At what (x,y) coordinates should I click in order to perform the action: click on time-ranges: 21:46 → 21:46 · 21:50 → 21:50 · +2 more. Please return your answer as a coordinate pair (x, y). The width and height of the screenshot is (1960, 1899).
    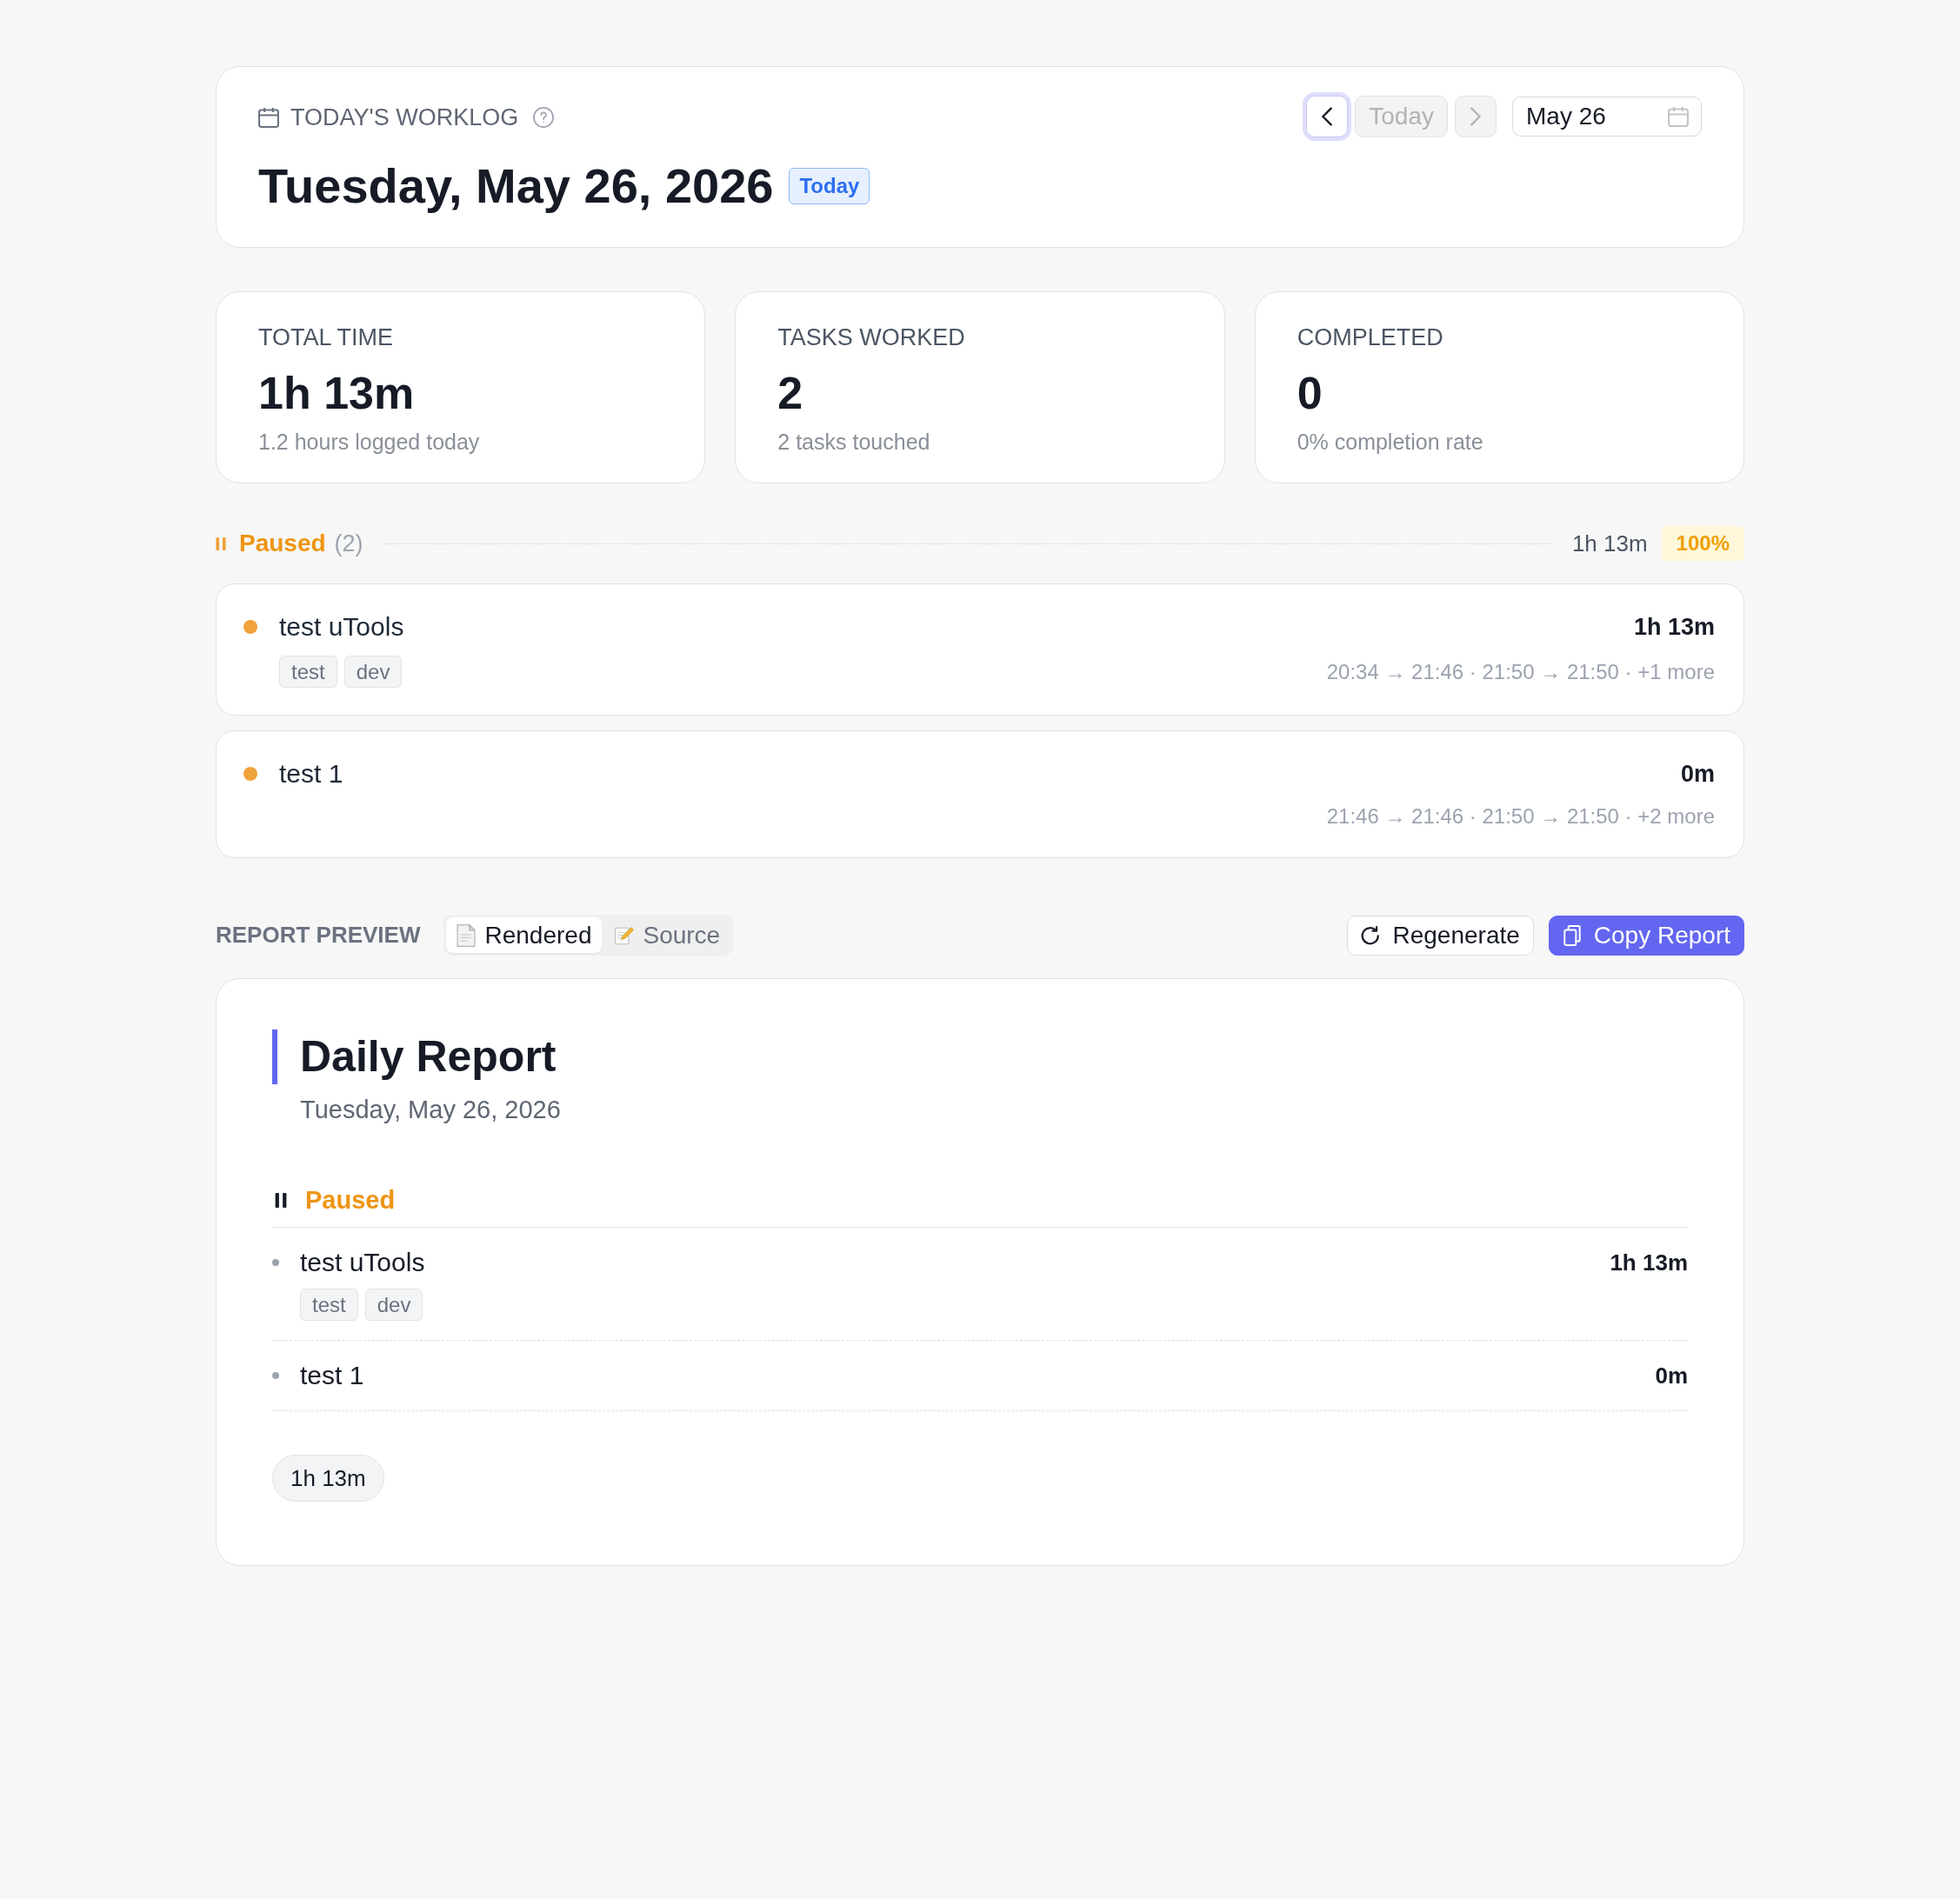
    Looking at the image, I should click on (1520, 816).